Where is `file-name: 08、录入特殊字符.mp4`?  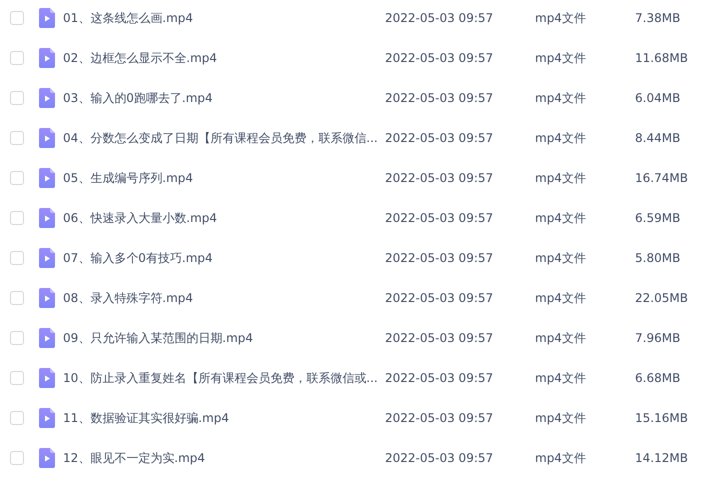 file-name: 08、录入特殊字符.mp4 is located at coordinates (224, 298).